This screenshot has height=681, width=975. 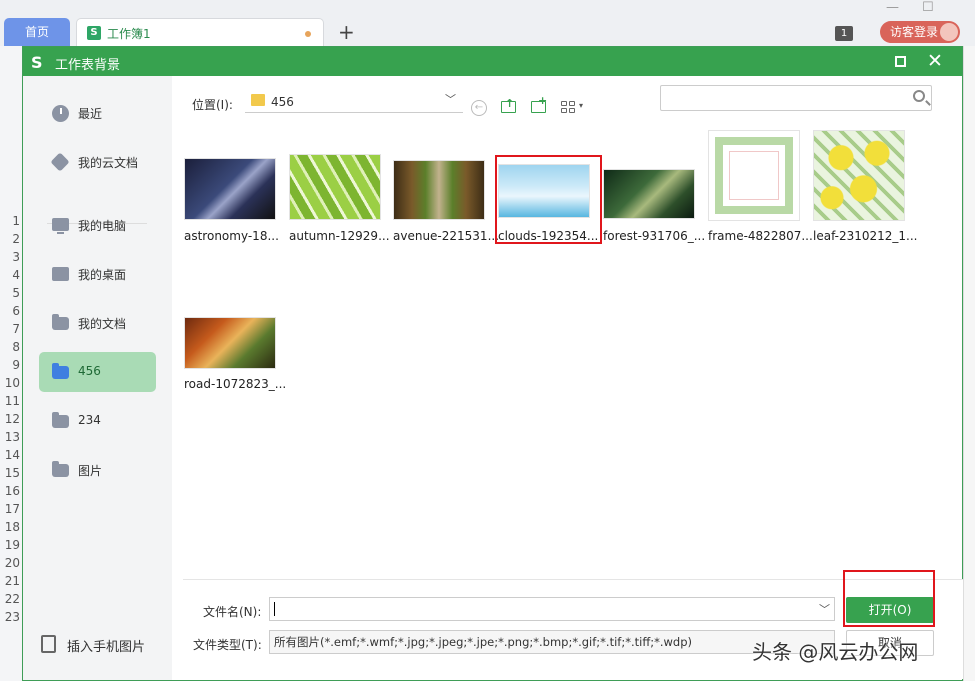 What do you see at coordinates (37, 32) in the screenshot?
I see `tab-home: 首页` at bounding box center [37, 32].